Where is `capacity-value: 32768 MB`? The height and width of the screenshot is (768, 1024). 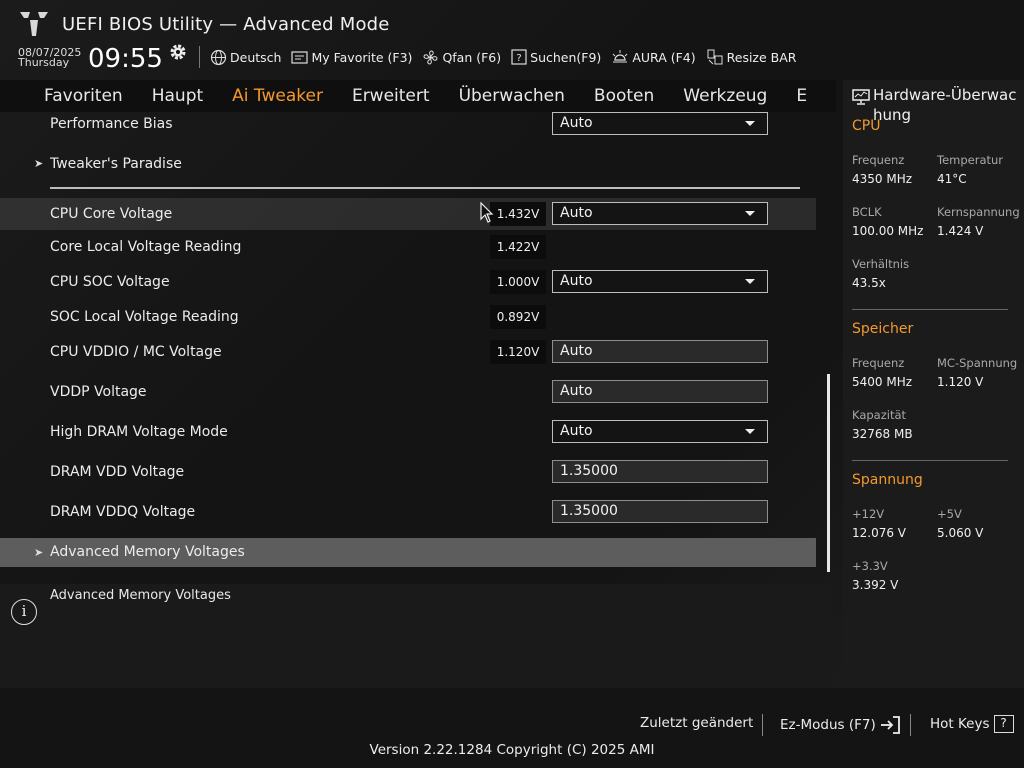 capacity-value: 32768 MB is located at coordinates (882, 434).